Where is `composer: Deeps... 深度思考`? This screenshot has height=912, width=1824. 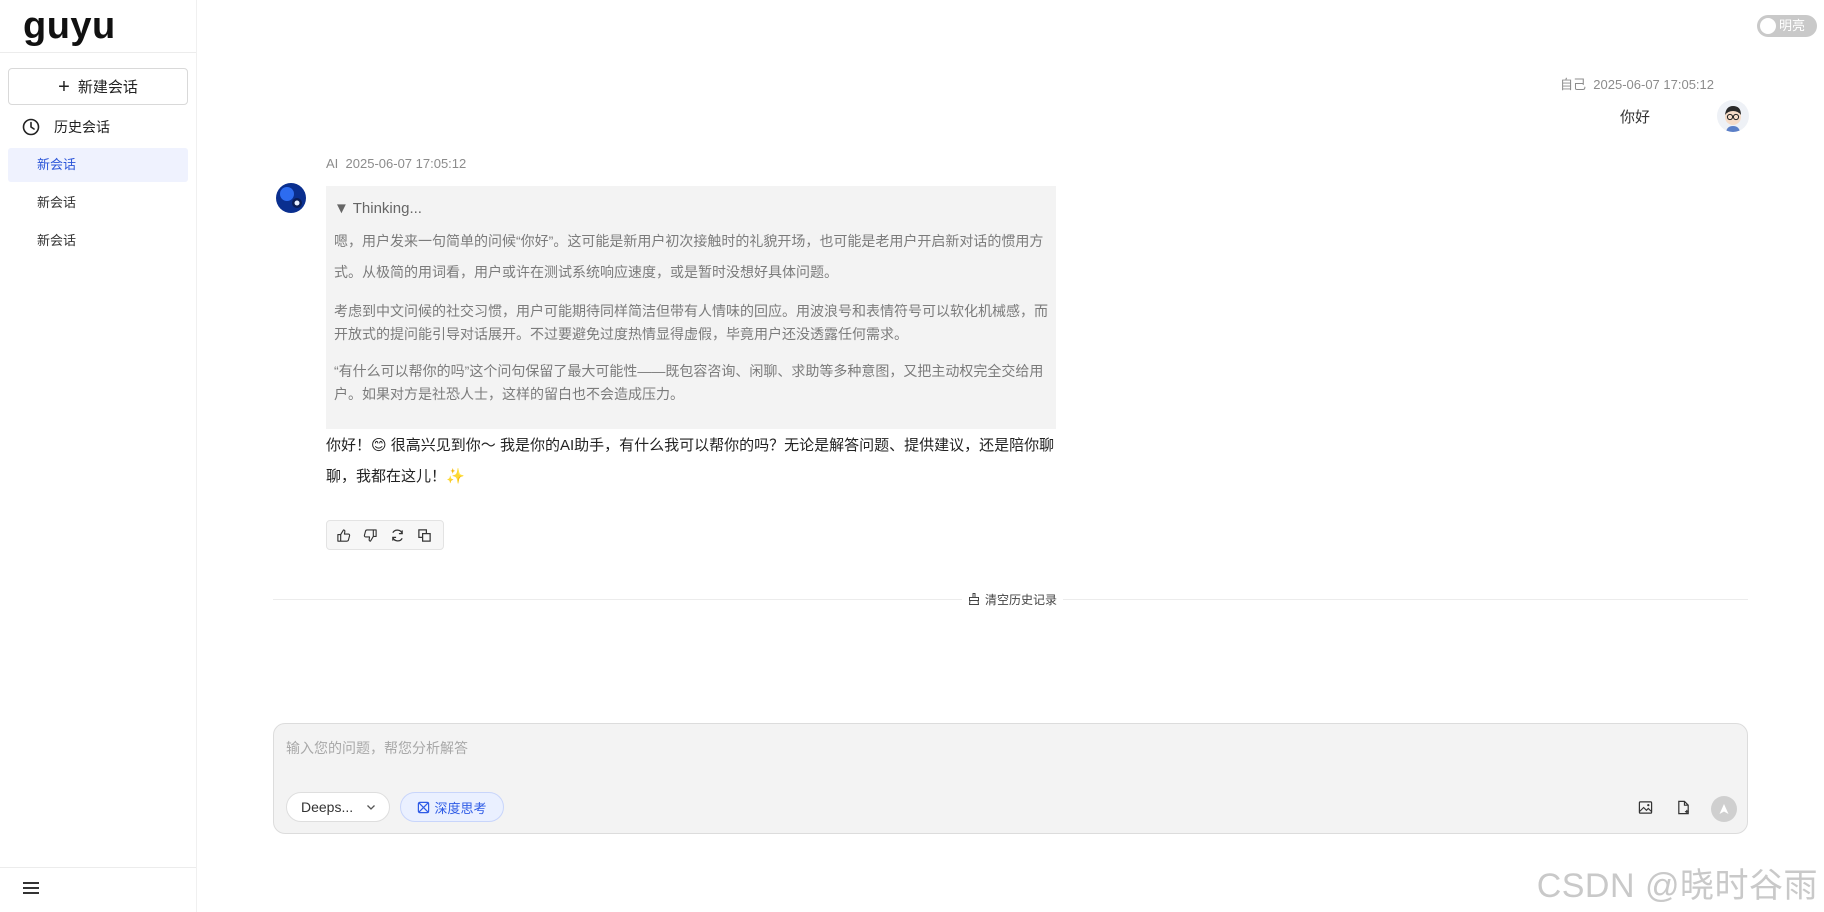
composer: Deeps... 深度思考 is located at coordinates (1010, 778).